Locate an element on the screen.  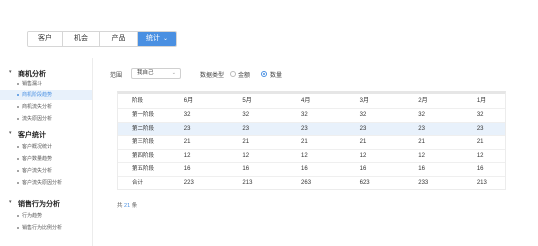
table-header-row: 阶段 6月 5月 4月 3月 2月 1月 is located at coordinates (311, 101).